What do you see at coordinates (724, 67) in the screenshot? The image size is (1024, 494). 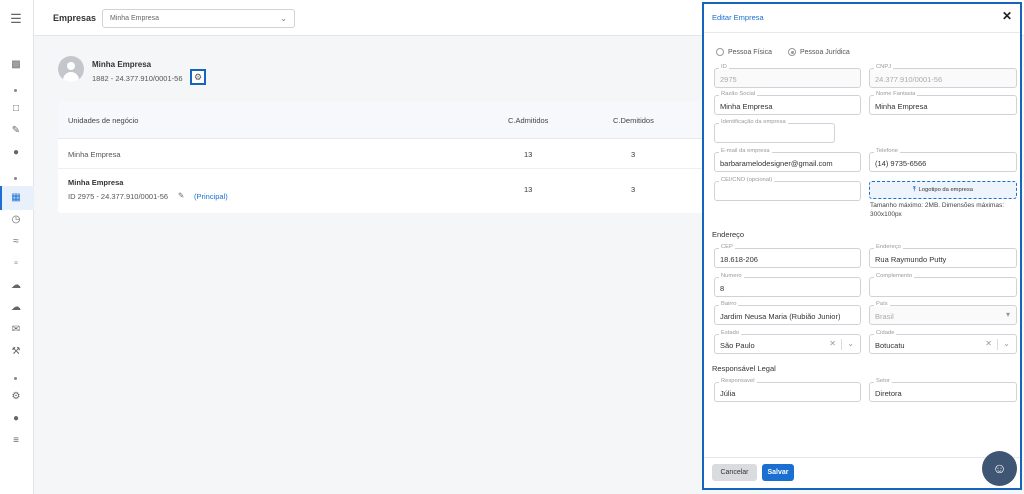 I see `field-label: ID` at bounding box center [724, 67].